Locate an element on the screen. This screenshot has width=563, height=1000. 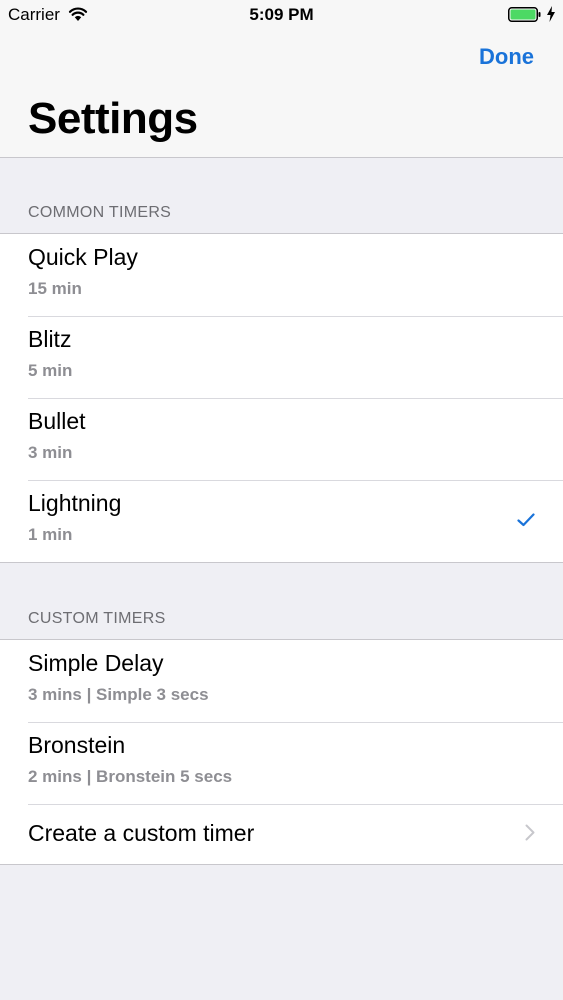
charging-bolt-icon is located at coordinates (551, 14).